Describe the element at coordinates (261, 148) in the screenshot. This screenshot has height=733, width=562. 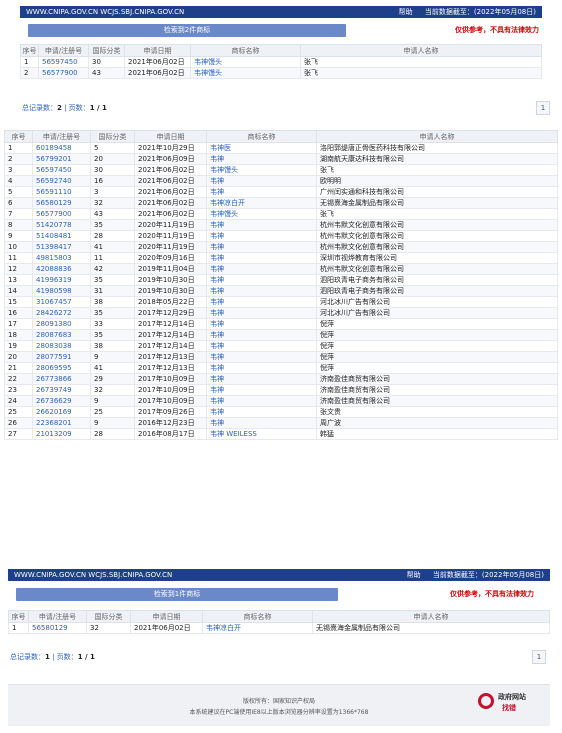
I see `cell-mark-name: 韦神医` at that location.